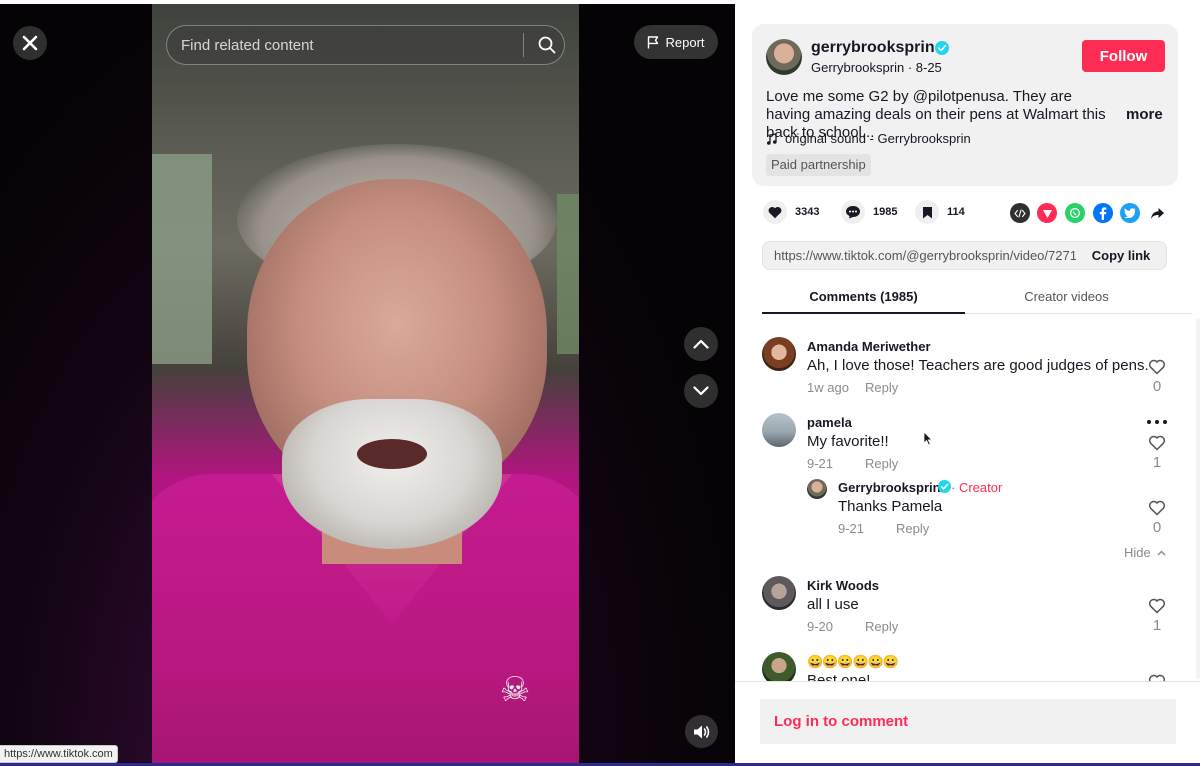 The height and width of the screenshot is (766, 1200). Describe the element at coordinates (858, 67) in the screenshot. I see `author-nickname: Gerrybrooksprin` at that location.